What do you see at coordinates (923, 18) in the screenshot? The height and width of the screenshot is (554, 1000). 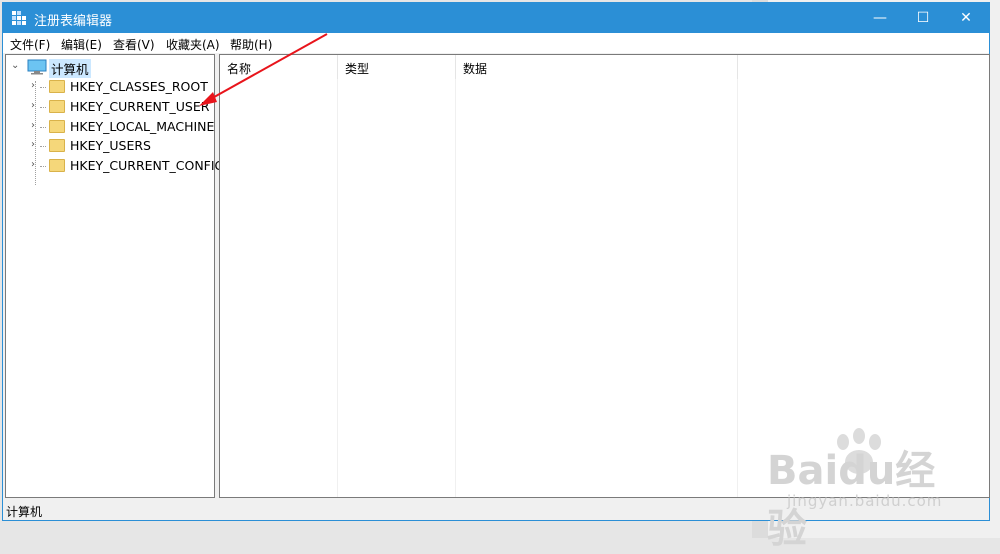 I see `maximize-button: ☐` at bounding box center [923, 18].